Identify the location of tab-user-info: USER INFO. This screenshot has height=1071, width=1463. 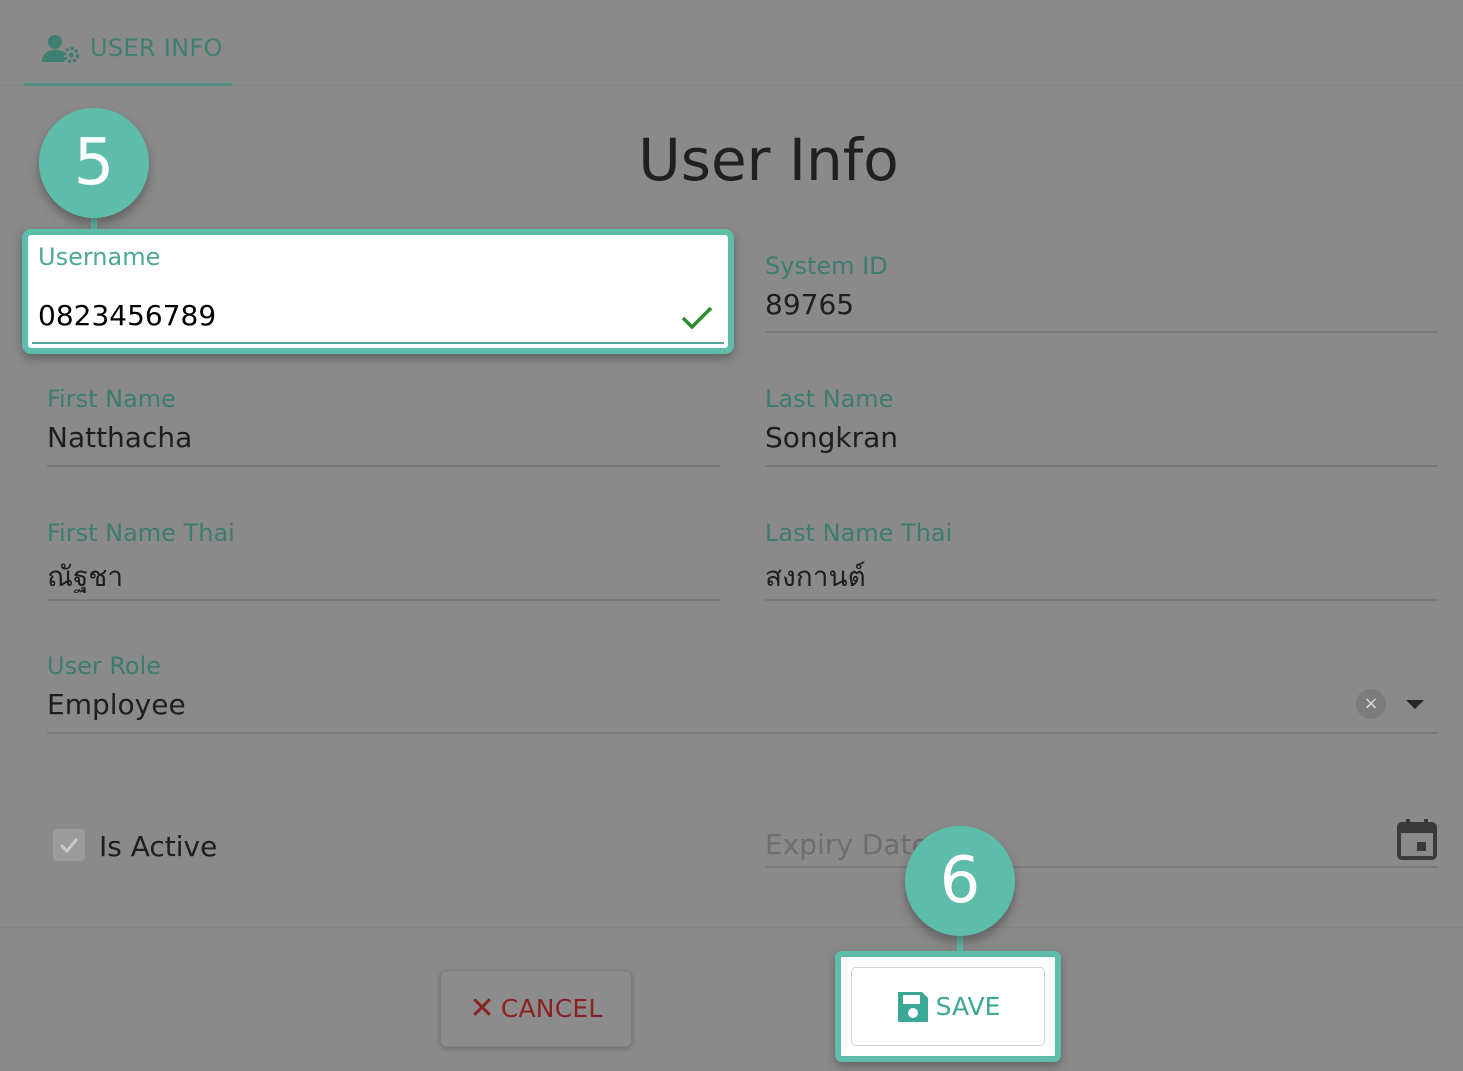
(128, 52).